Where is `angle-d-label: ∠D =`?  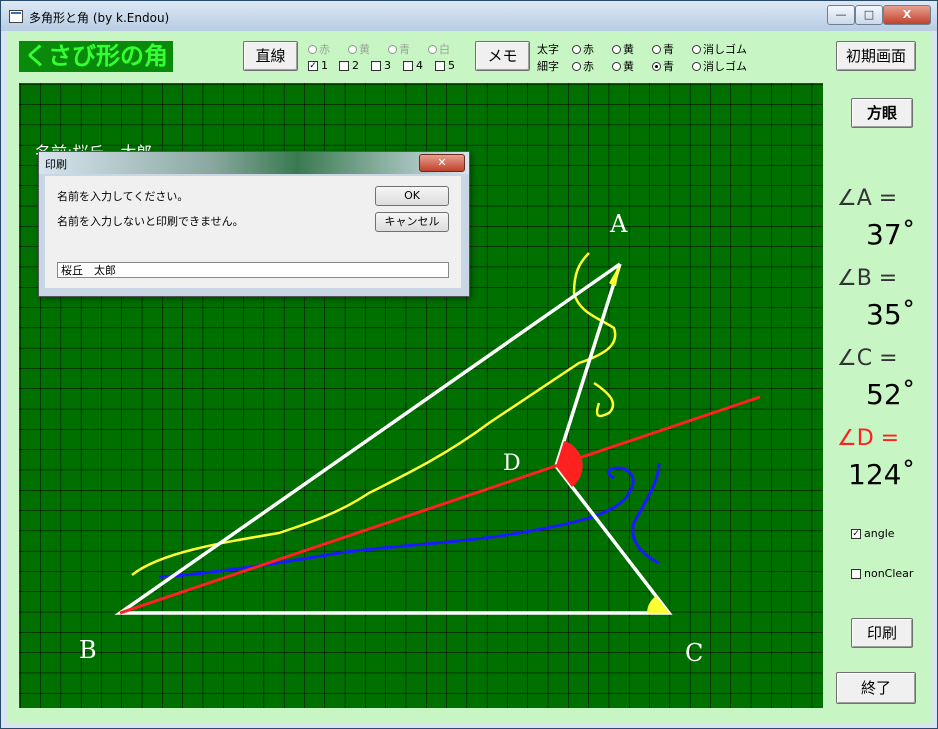
angle-d-label: ∠D = is located at coordinates (868, 438).